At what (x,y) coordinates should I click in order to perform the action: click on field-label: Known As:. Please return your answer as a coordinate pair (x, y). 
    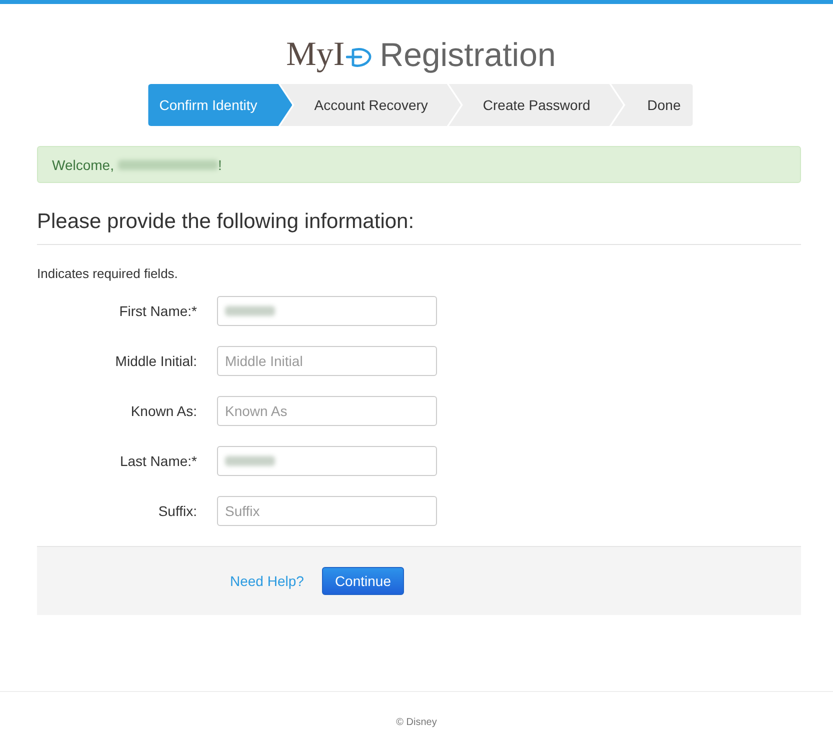
    Looking at the image, I should click on (163, 411).